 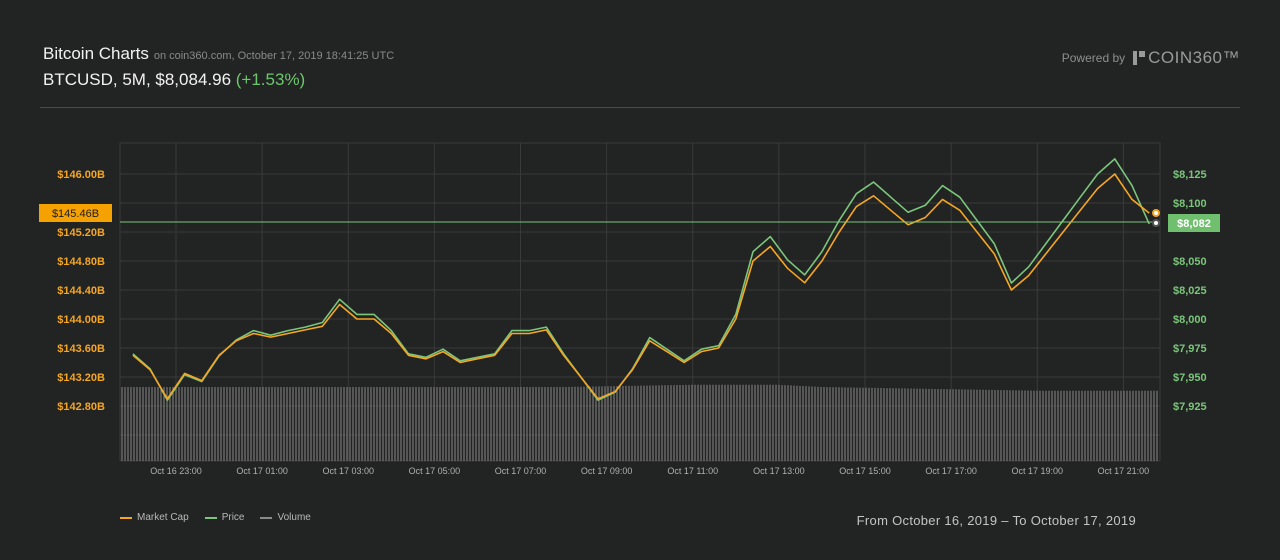 I want to click on current-price-label: $8,082, so click(x=1194, y=224).